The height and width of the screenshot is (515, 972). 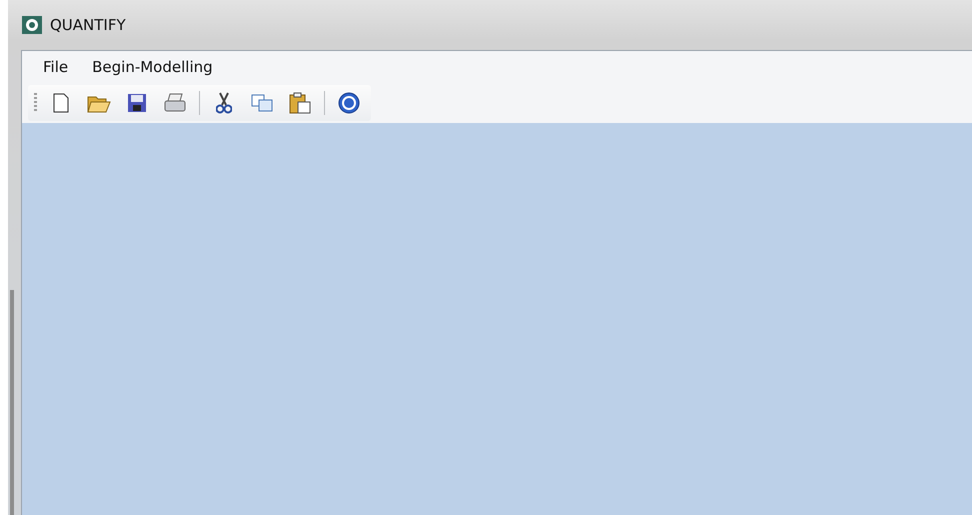 What do you see at coordinates (56, 67) in the screenshot?
I see `menu-item: File` at bounding box center [56, 67].